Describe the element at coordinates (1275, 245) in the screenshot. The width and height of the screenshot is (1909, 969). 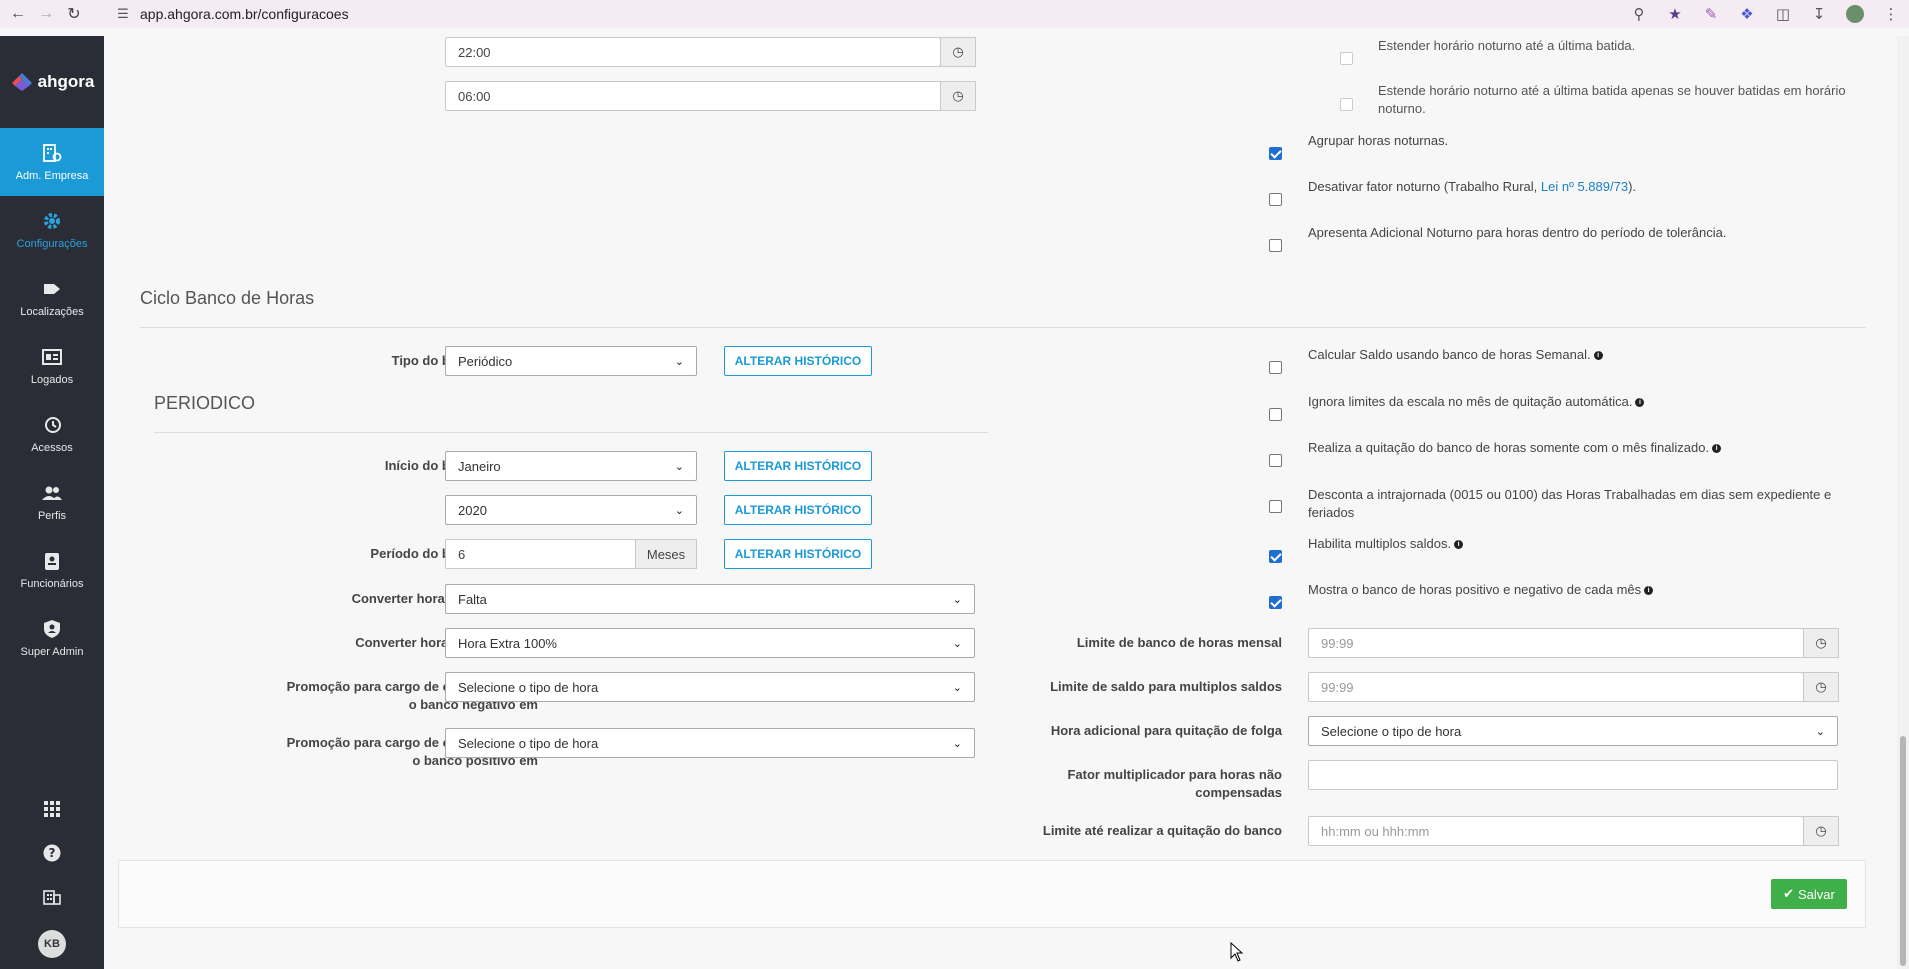
I see `adicional-noturno-tolerancia-checkbox` at that location.